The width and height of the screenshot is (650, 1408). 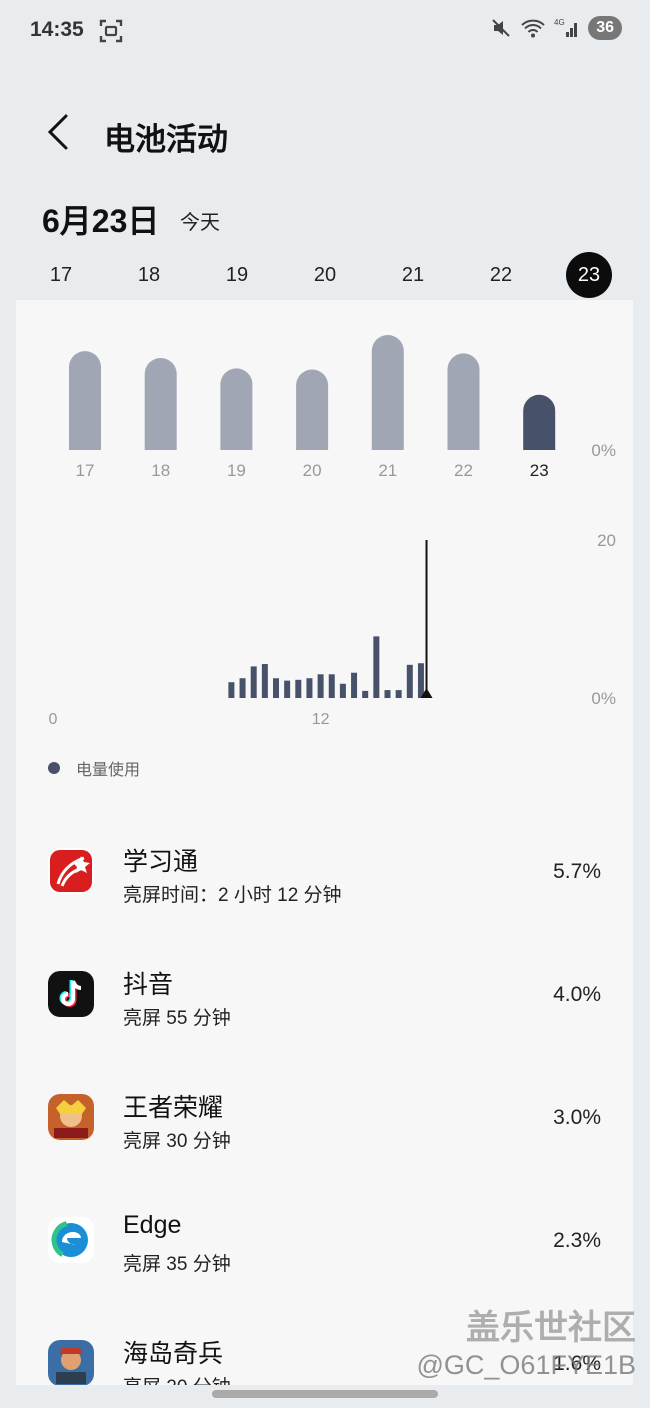 I want to click on date-sub: 今天, so click(x=200, y=223).